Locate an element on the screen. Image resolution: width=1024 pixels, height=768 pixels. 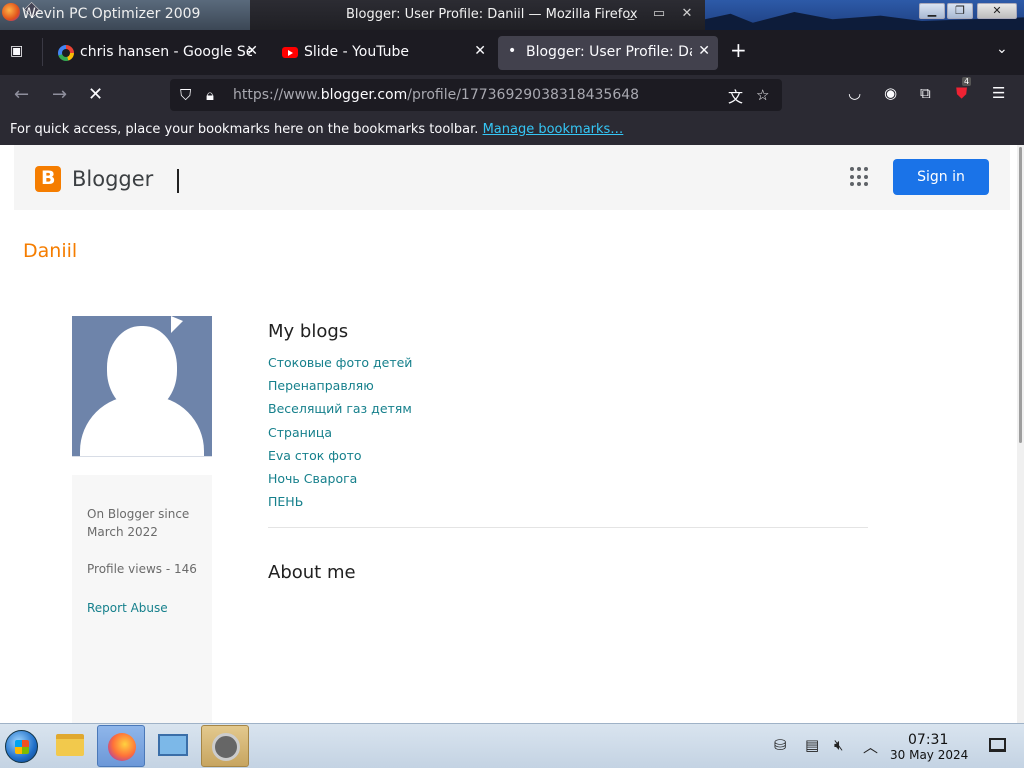
clock-time: 07:31 is located at coordinates (928, 740).